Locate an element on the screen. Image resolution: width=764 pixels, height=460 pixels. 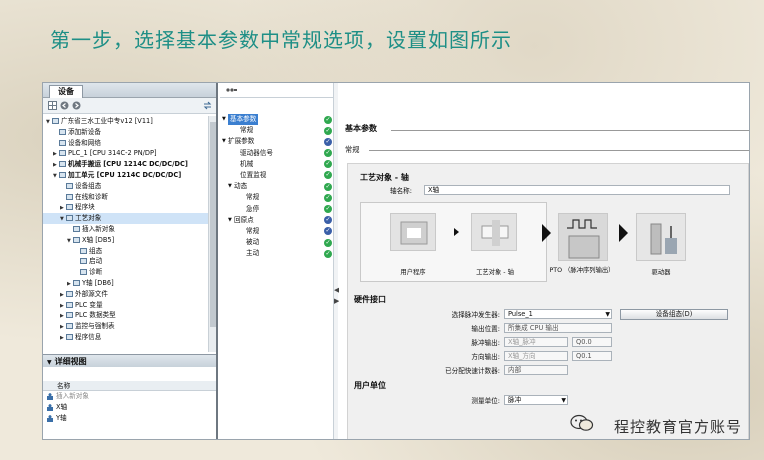
back-icon is located at coordinates (64, 105).